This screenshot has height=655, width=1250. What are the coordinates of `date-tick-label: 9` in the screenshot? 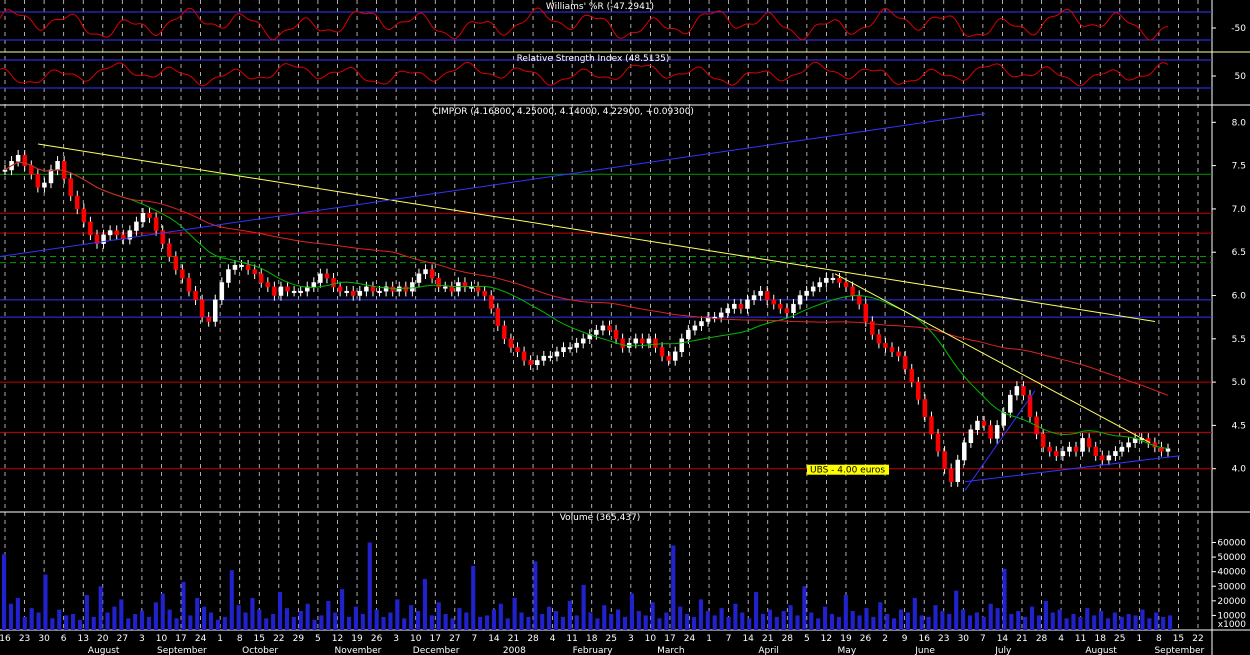 It's located at (905, 639).